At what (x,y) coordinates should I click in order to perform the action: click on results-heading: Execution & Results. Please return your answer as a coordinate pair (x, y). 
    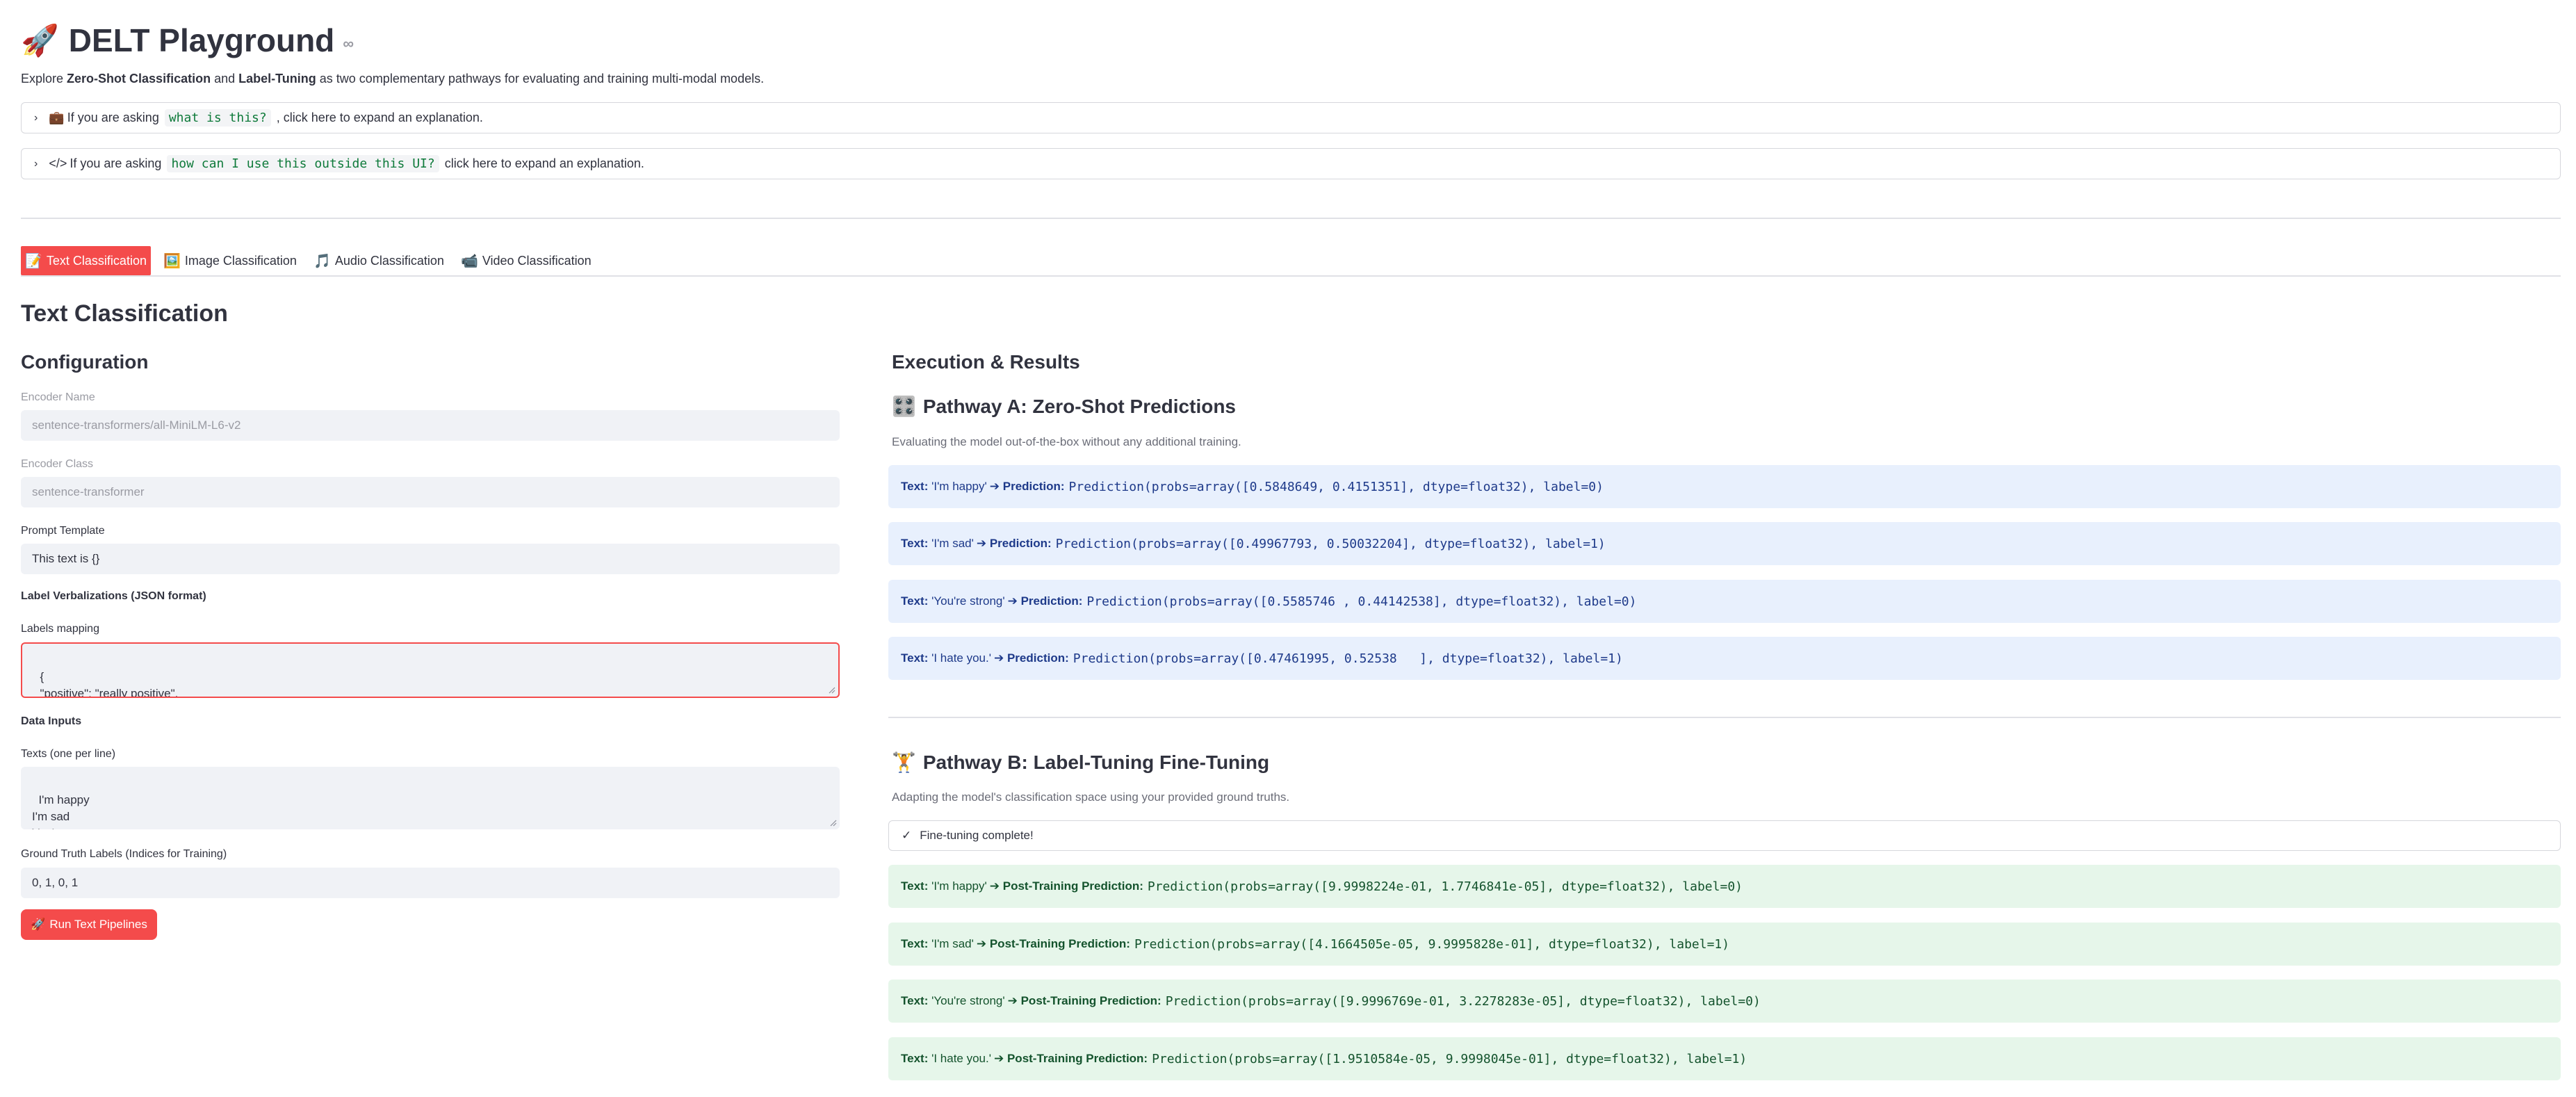
    Looking at the image, I should click on (986, 362).